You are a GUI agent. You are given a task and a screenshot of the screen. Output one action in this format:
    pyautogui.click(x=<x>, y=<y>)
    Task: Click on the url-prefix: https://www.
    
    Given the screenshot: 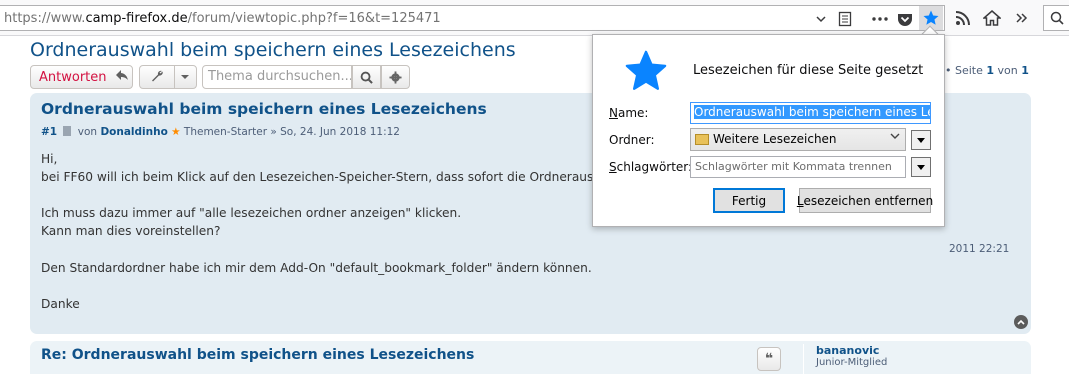 What is the action you would take?
    pyautogui.click(x=45, y=18)
    